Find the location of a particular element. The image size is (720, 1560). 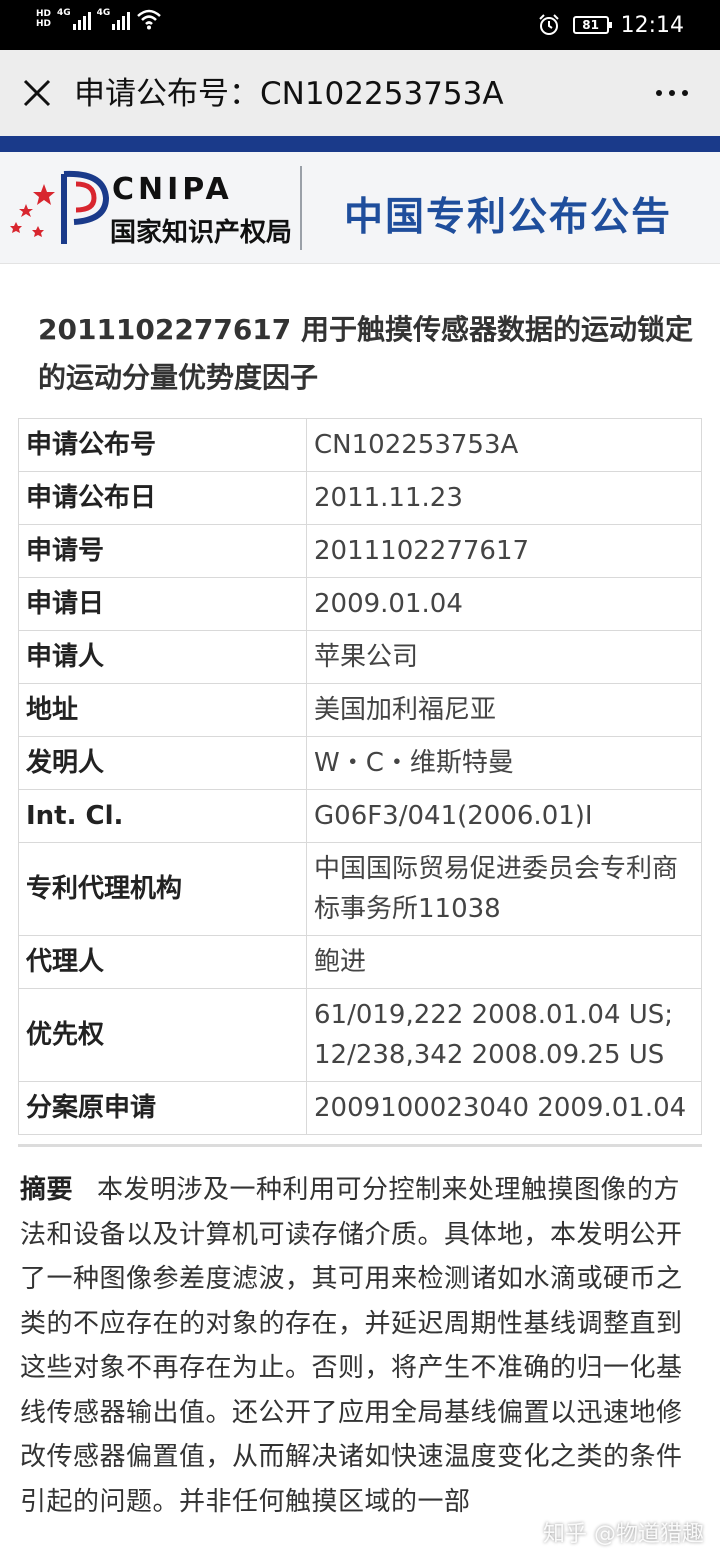

table-row: 分案原申请 2009100023040 2009.01.04 is located at coordinates (360, 1108).